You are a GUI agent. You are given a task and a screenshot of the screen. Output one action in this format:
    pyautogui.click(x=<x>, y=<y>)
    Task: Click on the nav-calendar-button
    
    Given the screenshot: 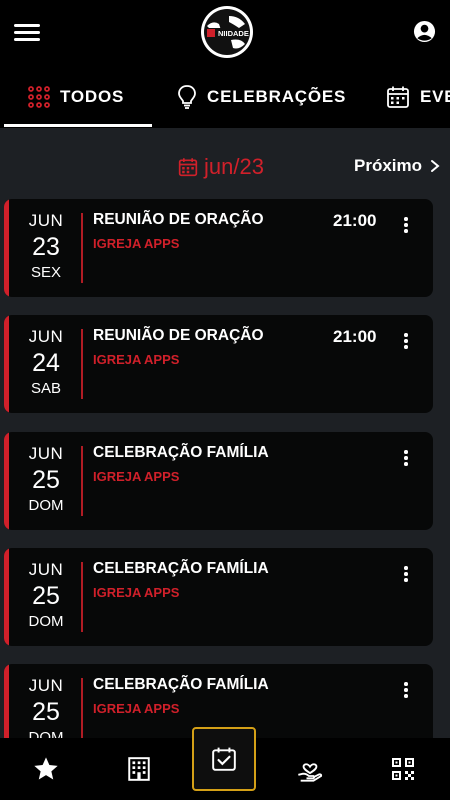 What is the action you would take?
    pyautogui.click(x=224, y=759)
    